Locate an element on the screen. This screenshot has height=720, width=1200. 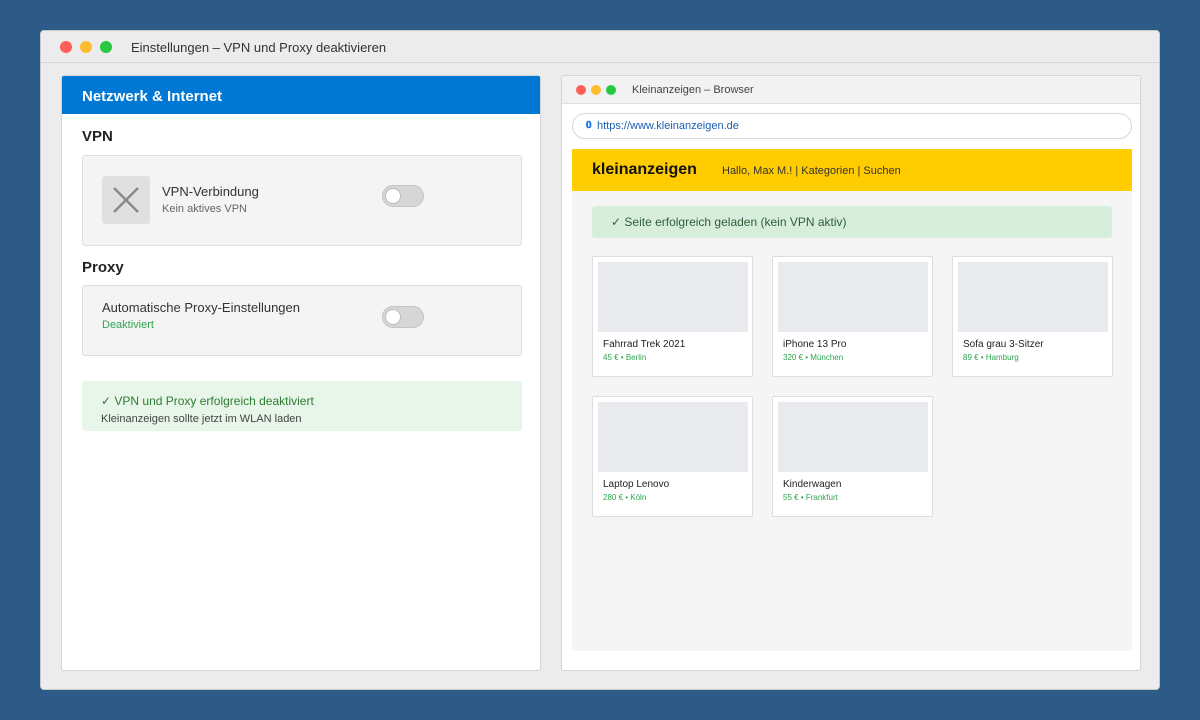
listing-card: Sofa grau 3-Sitzer 89 € • Hamburg is located at coordinates (1032, 316).